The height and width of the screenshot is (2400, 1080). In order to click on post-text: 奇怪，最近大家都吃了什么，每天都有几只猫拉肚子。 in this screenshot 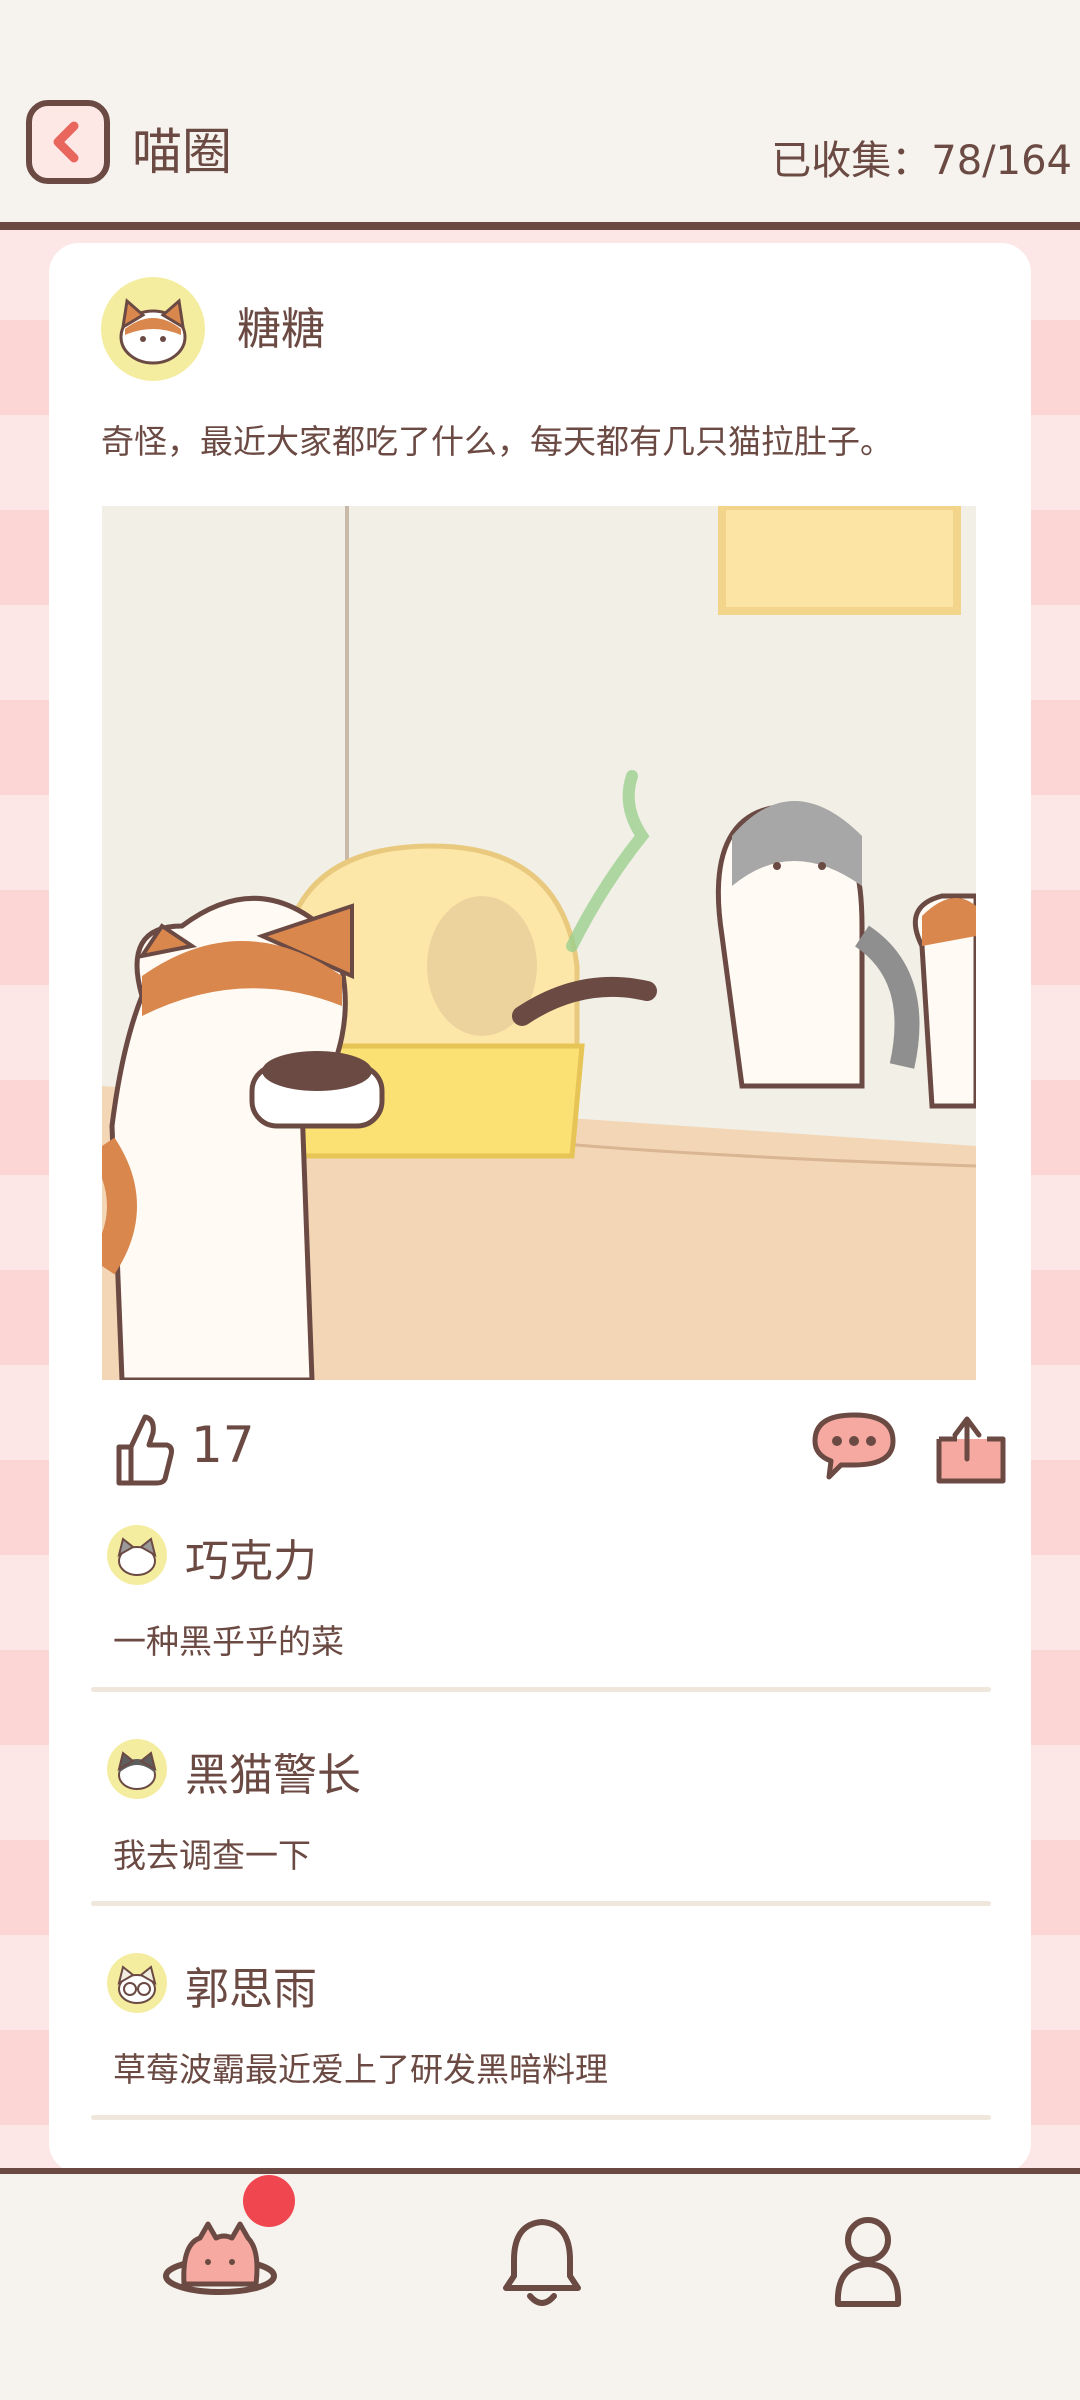, I will do `click(497, 441)`.